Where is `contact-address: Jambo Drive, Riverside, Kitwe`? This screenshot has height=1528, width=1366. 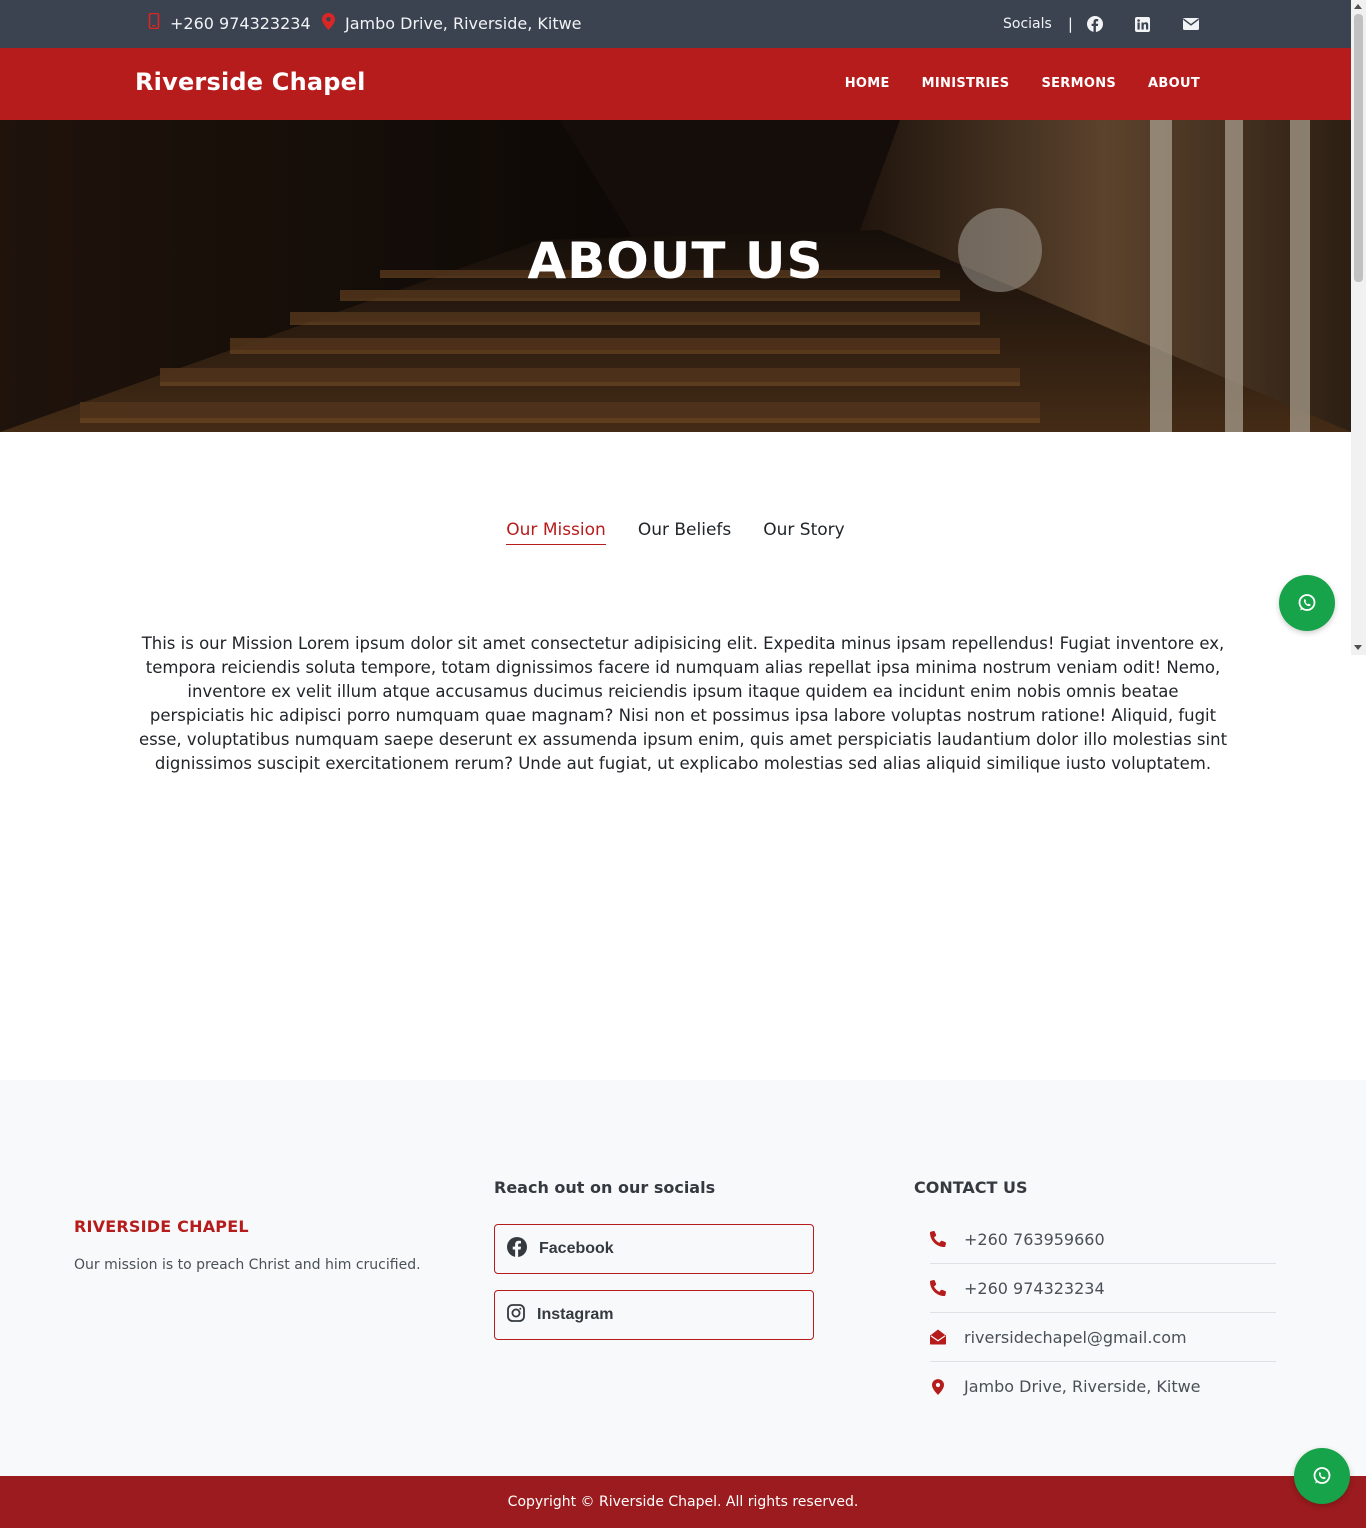
contact-address: Jambo Drive, Riverside, Kitwe is located at coordinates (1103, 1386).